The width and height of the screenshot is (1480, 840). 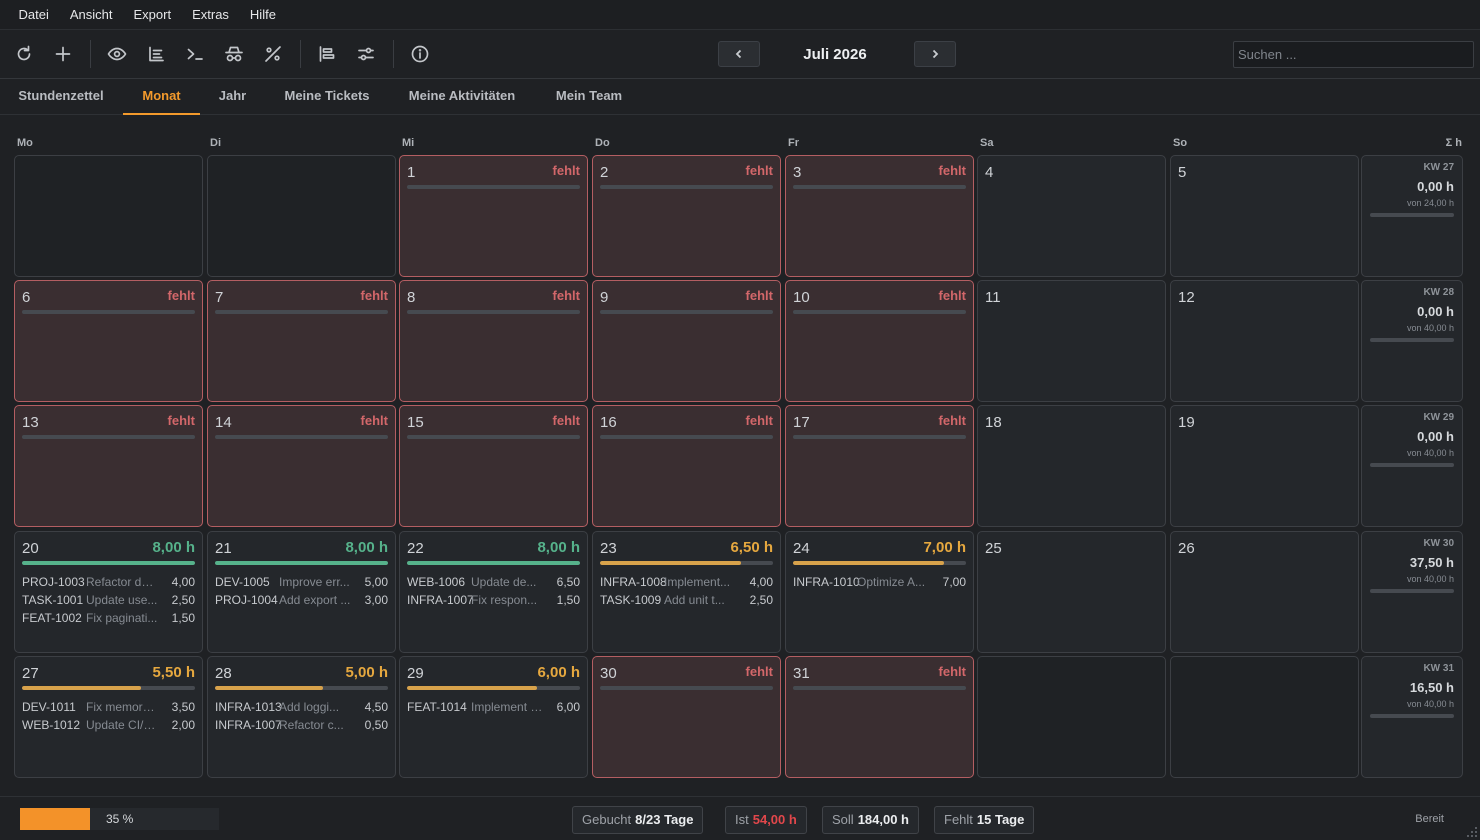 I want to click on refresh-button, so click(x=24, y=54).